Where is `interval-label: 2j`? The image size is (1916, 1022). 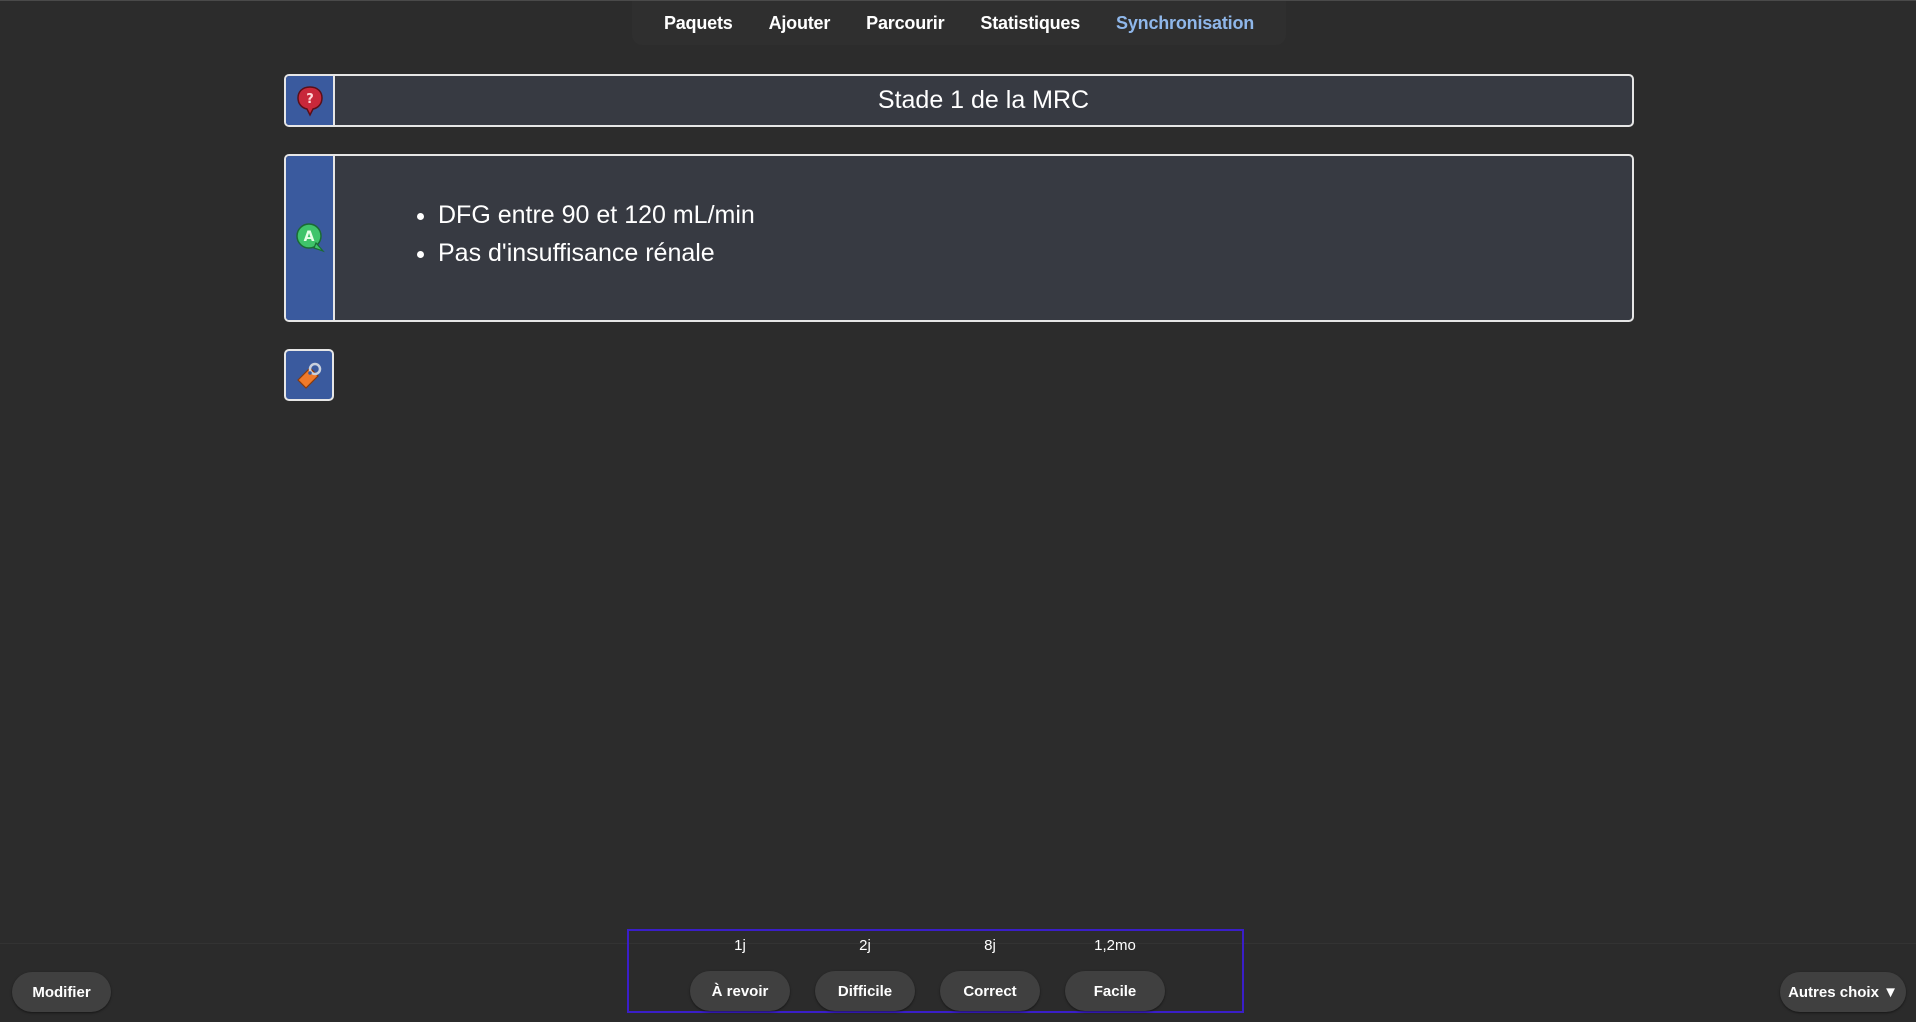
interval-label: 2j is located at coordinates (865, 945).